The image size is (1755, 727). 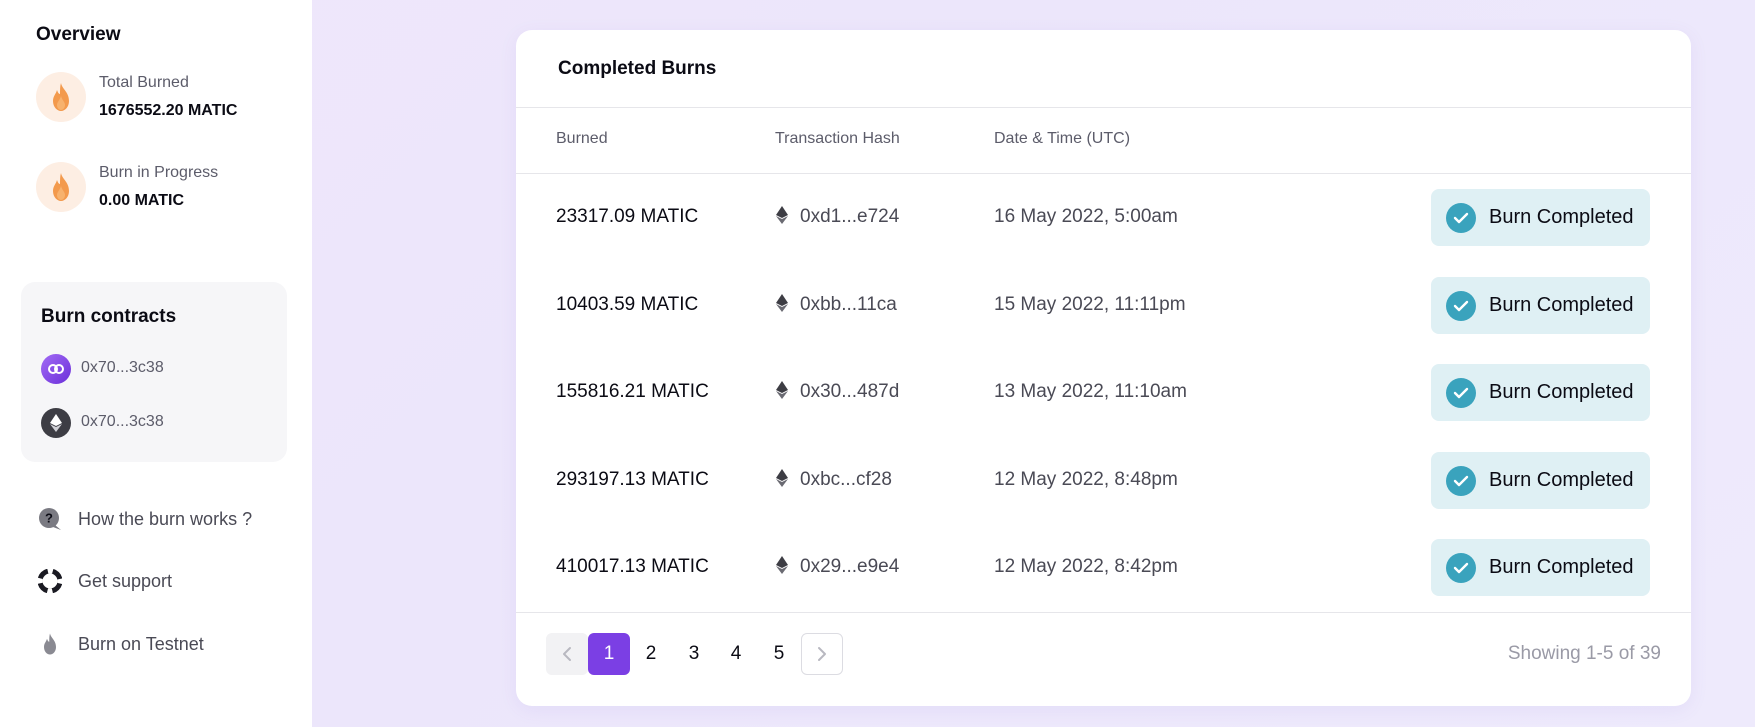 What do you see at coordinates (78, 34) in the screenshot?
I see `overview-title: Overview` at bounding box center [78, 34].